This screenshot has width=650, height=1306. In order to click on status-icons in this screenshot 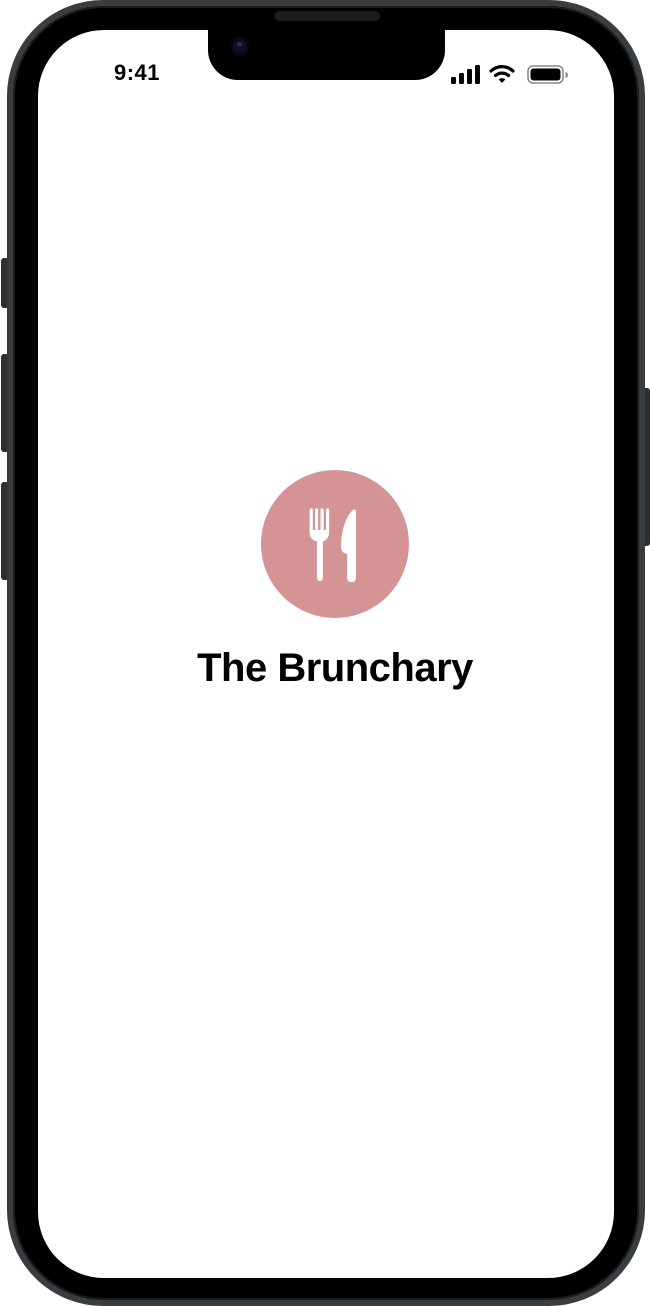, I will do `click(510, 74)`.